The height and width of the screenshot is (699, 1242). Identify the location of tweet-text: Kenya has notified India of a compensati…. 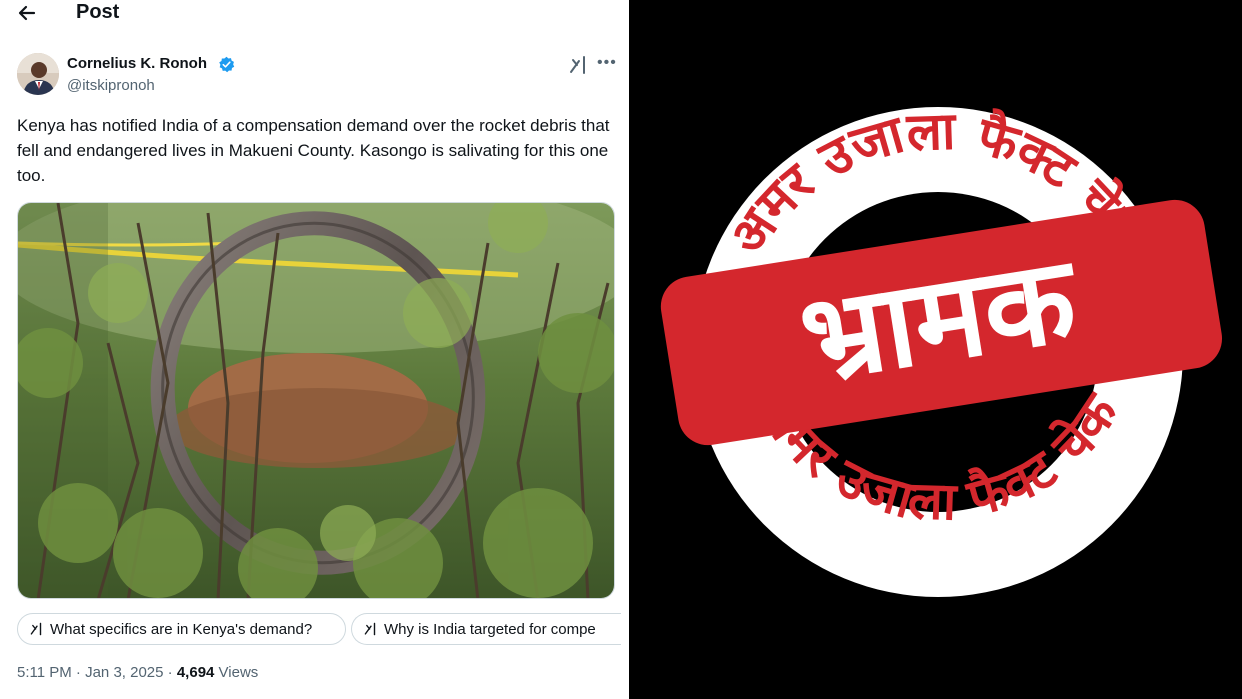
(313, 150).